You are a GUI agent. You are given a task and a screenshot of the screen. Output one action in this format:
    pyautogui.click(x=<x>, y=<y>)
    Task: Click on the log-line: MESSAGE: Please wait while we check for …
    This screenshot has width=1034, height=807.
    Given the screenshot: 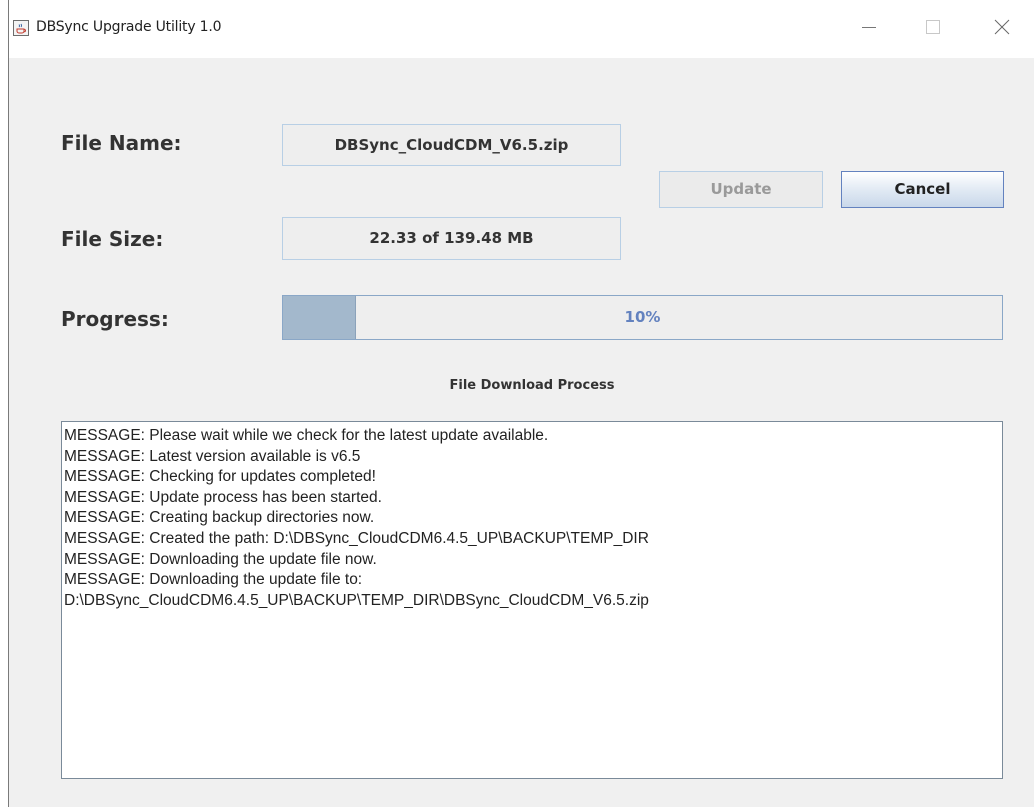 What is the action you would take?
    pyautogui.click(x=306, y=435)
    